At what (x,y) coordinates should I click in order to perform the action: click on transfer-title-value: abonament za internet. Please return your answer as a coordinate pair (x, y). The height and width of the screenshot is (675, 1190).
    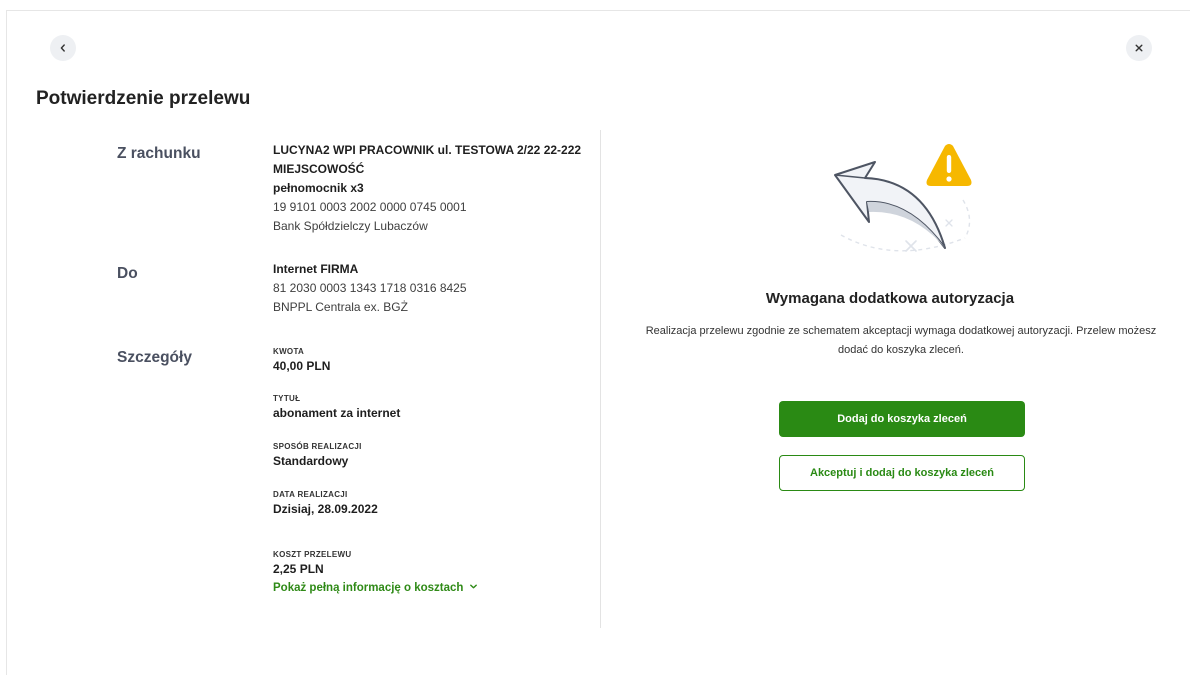
    Looking at the image, I should click on (337, 413).